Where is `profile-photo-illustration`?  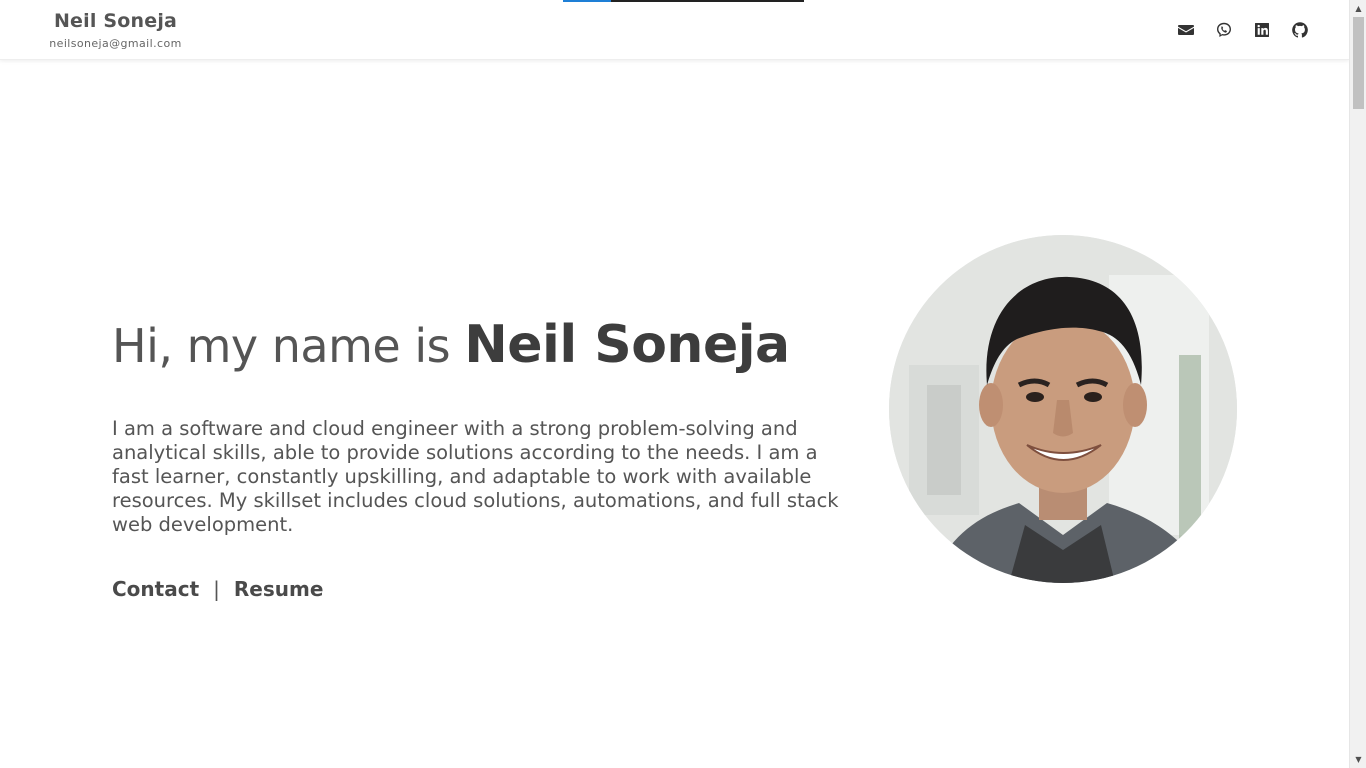 profile-photo-illustration is located at coordinates (1063, 409).